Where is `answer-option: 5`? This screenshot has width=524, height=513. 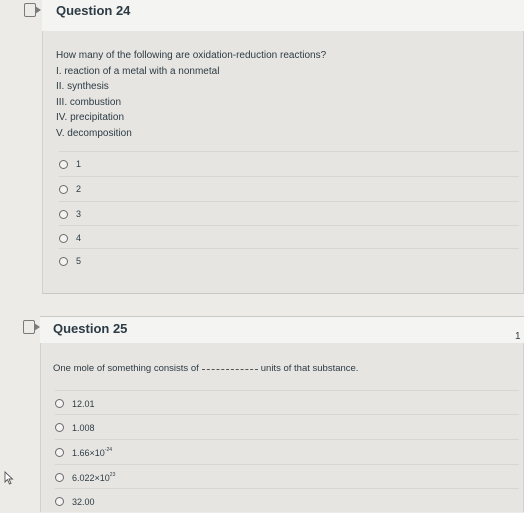 answer-option: 5 is located at coordinates (289, 260).